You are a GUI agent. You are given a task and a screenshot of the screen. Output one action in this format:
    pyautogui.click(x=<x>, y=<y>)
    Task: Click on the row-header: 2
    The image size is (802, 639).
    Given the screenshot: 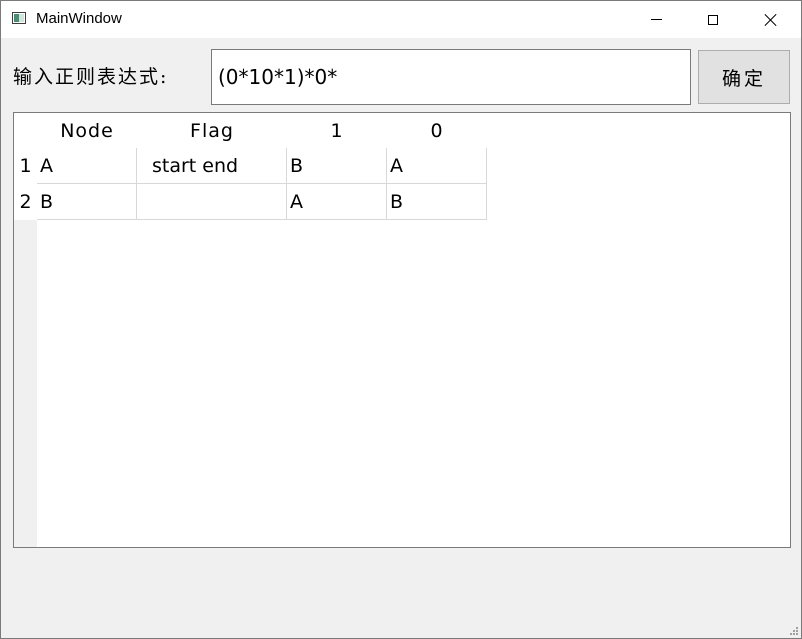 What is the action you would take?
    pyautogui.click(x=25, y=202)
    